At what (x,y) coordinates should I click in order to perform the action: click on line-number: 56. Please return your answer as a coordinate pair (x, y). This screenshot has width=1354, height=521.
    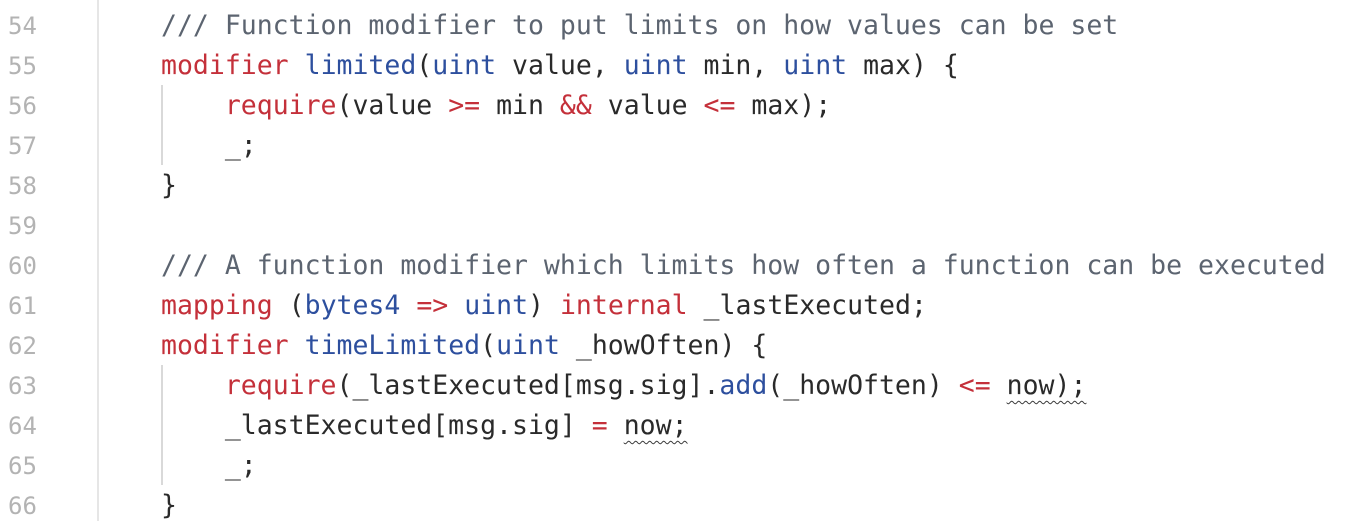
    Looking at the image, I should click on (22, 106).